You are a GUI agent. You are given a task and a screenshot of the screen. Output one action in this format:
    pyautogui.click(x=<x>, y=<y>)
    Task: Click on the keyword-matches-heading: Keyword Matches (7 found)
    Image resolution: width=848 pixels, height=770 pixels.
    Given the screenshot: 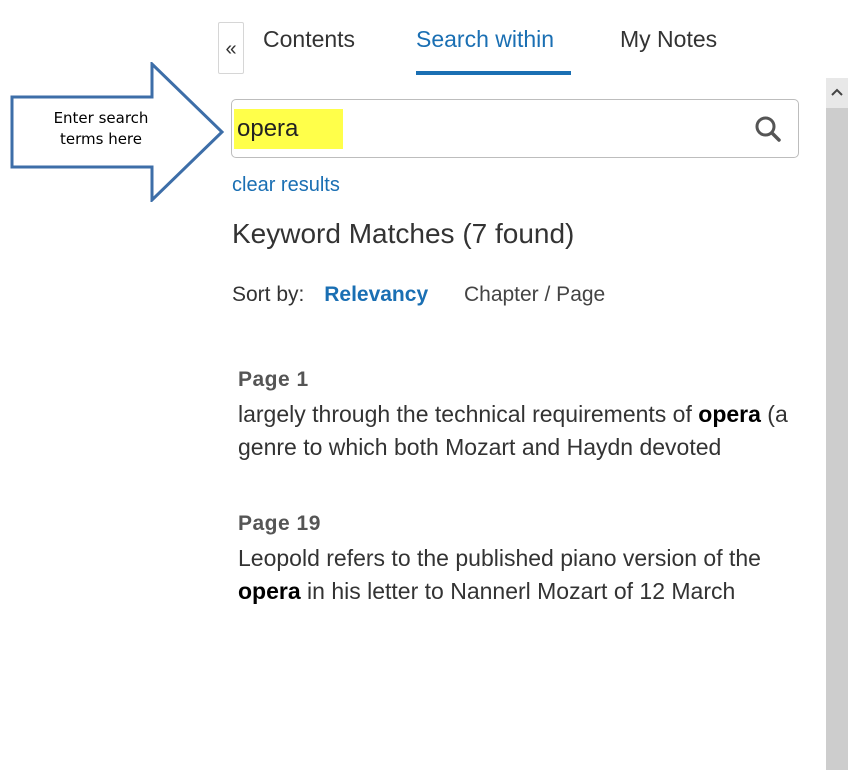 What is the action you would take?
    pyautogui.click(x=403, y=233)
    